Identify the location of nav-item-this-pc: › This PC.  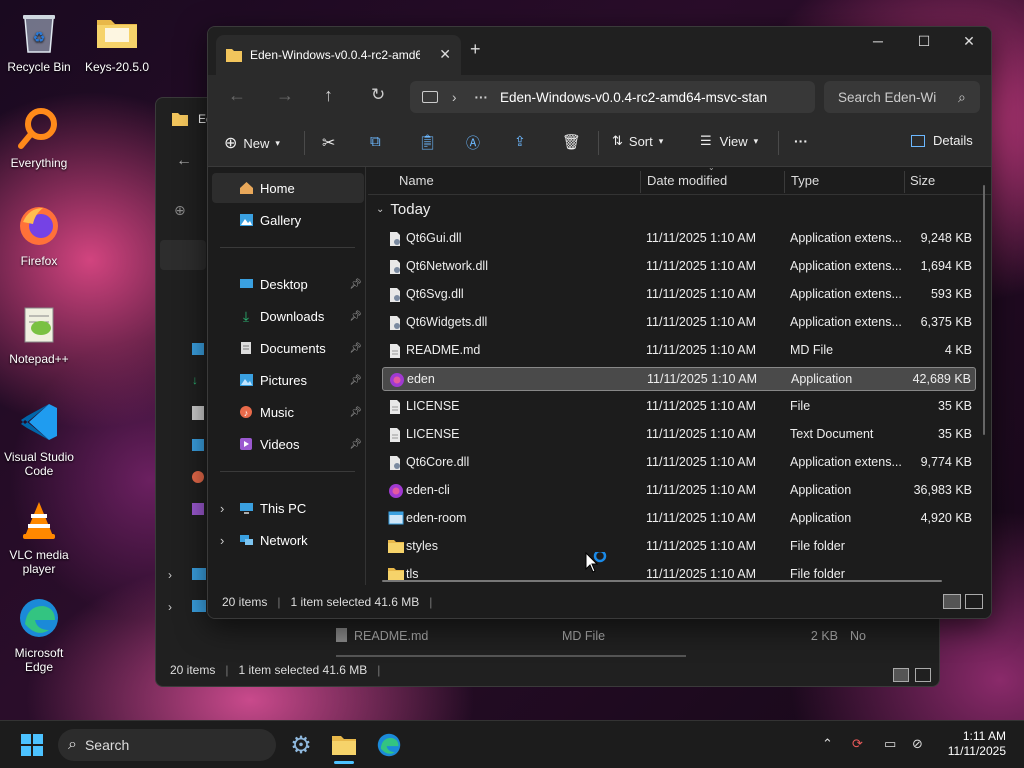
(288, 508).